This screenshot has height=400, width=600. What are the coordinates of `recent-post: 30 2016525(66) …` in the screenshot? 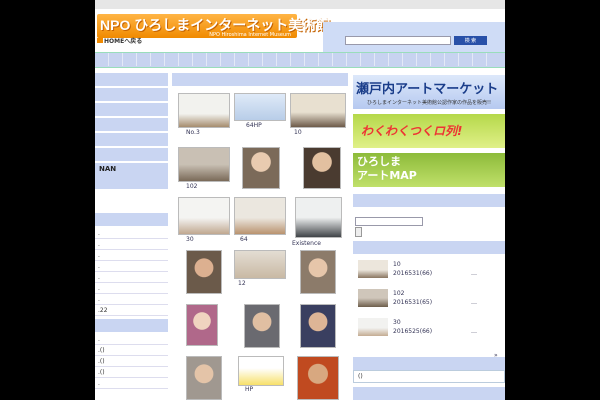 It's located at (429, 330).